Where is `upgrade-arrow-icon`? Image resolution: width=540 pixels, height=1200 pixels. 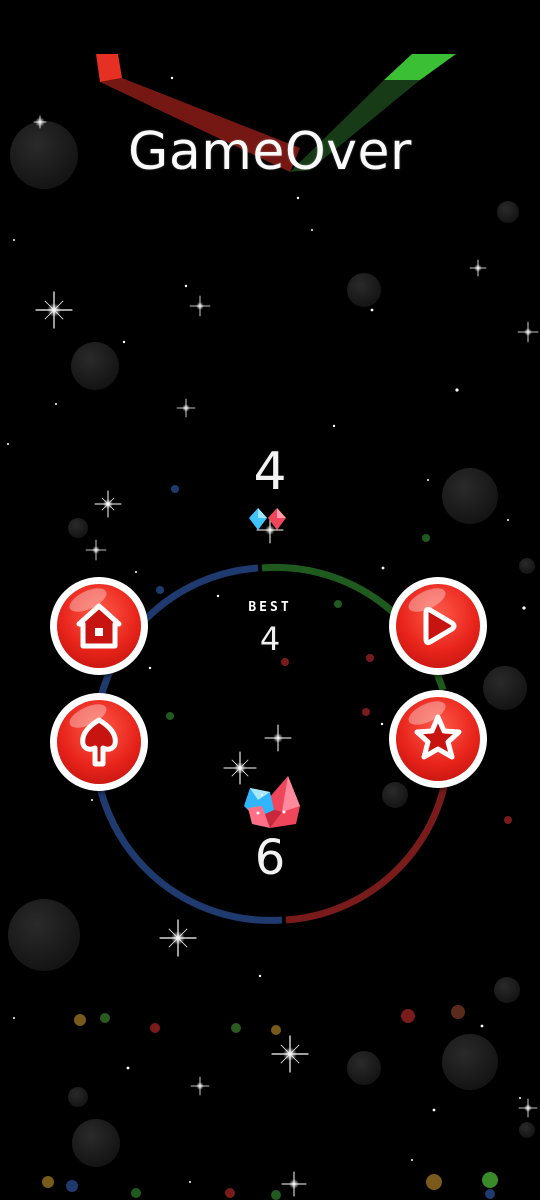
upgrade-arrow-icon is located at coordinates (99, 742).